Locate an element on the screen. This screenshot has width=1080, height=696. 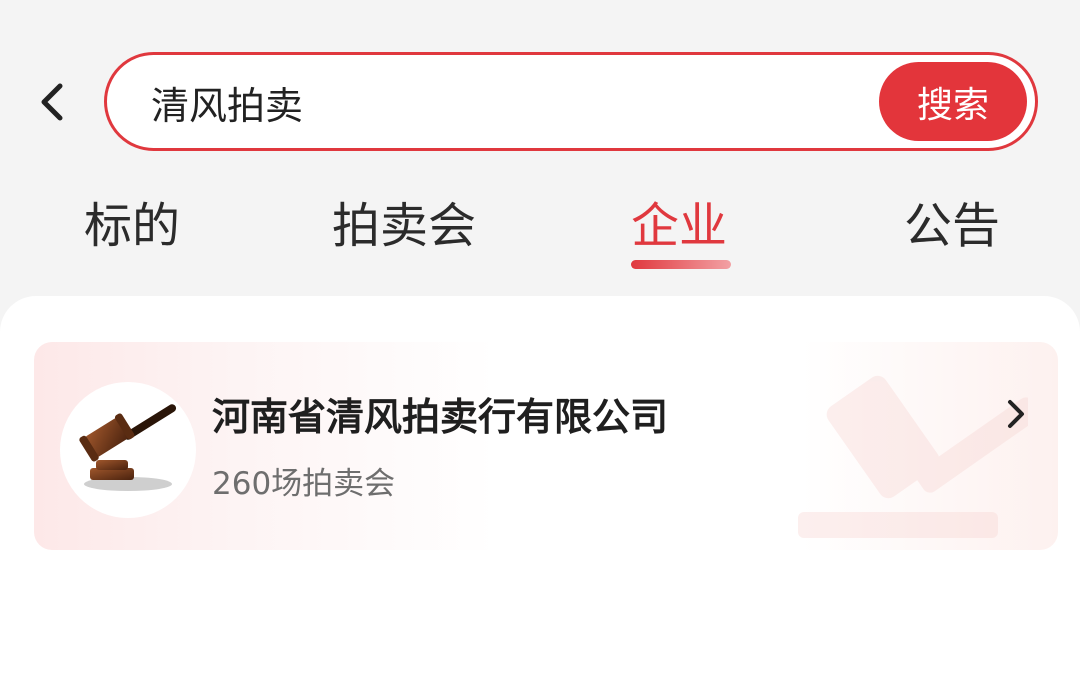
gavel-watermark-icon is located at coordinates (913, 456).